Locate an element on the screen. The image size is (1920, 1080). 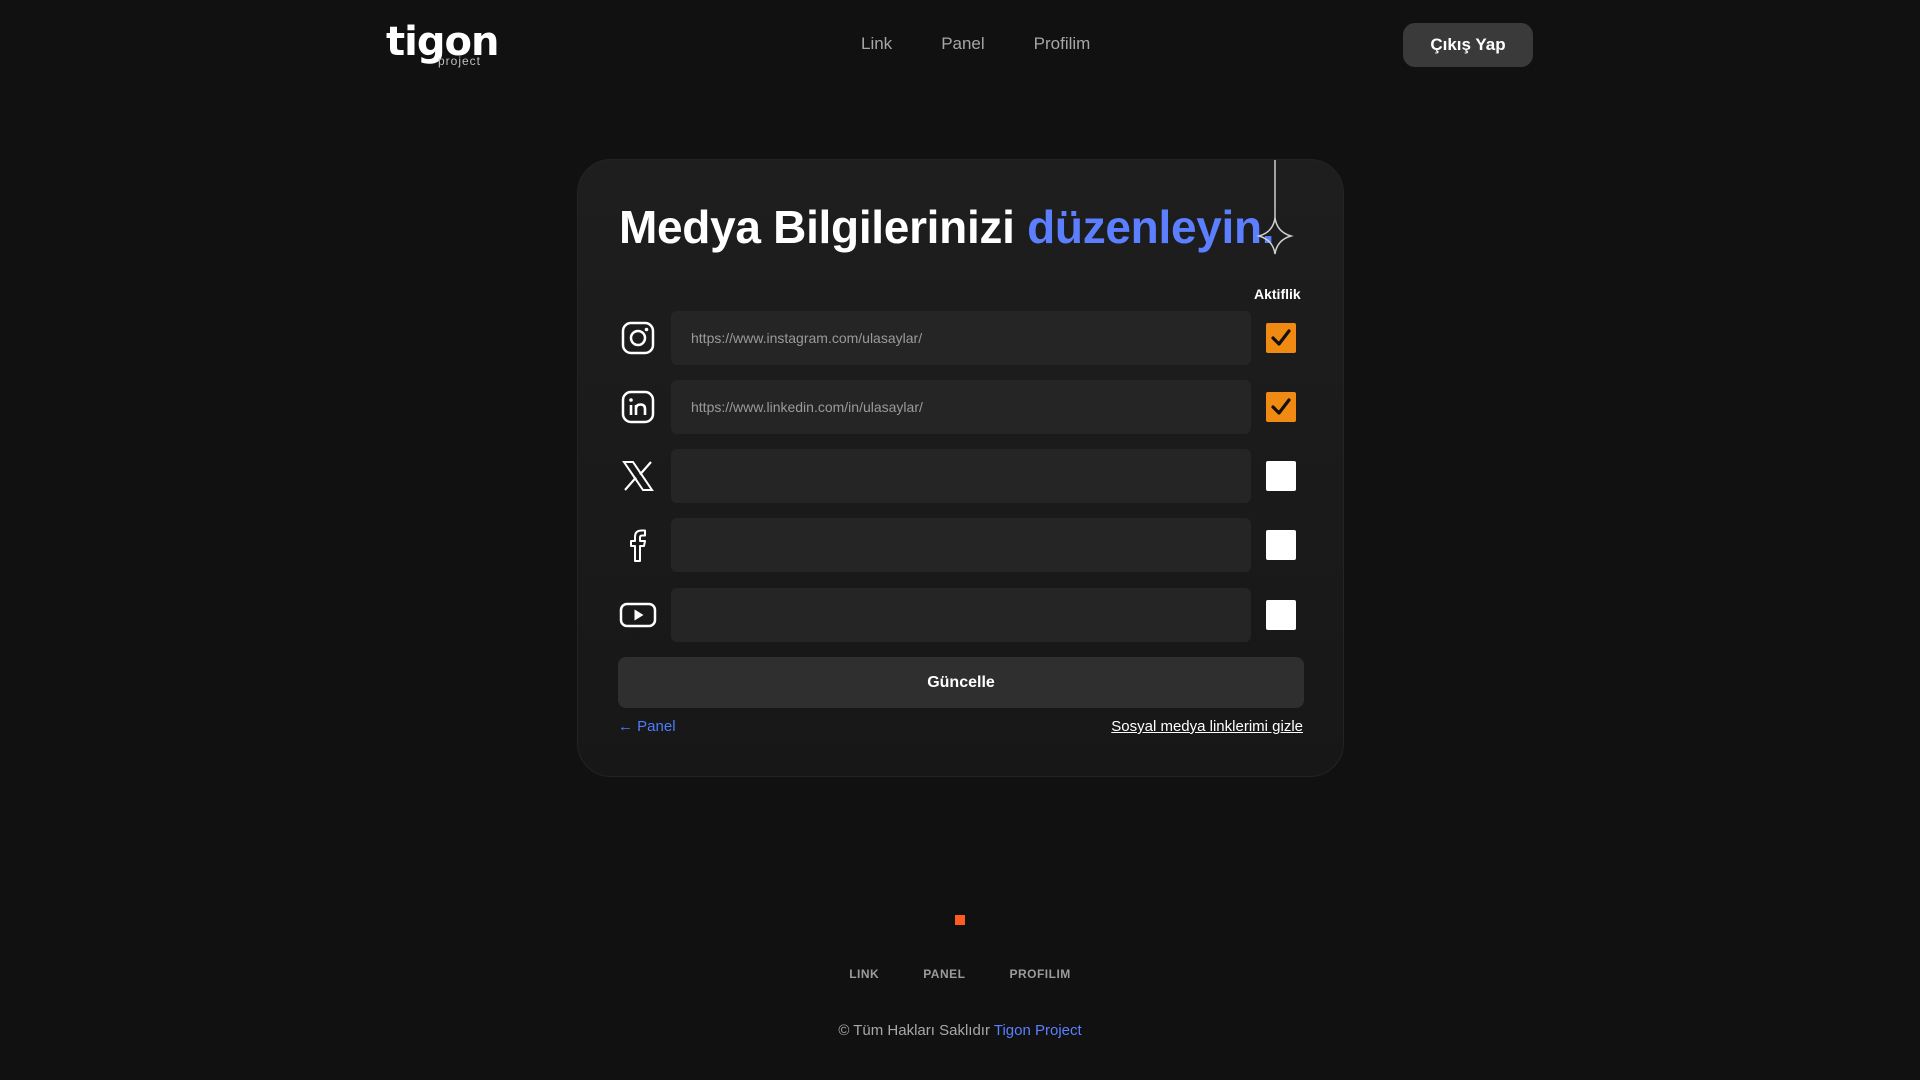
youtube-icon is located at coordinates (638, 615).